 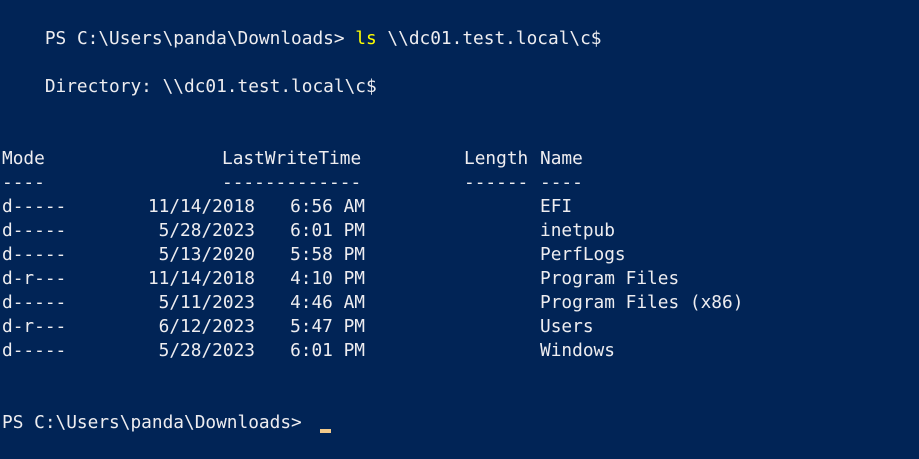 What do you see at coordinates (556, 206) in the screenshot?
I see `row-name: EFI` at bounding box center [556, 206].